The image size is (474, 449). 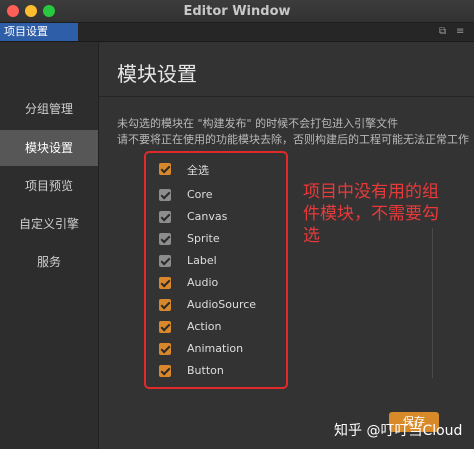 I want to click on sidebar-item-project-preview: 项目预览, so click(x=49, y=186).